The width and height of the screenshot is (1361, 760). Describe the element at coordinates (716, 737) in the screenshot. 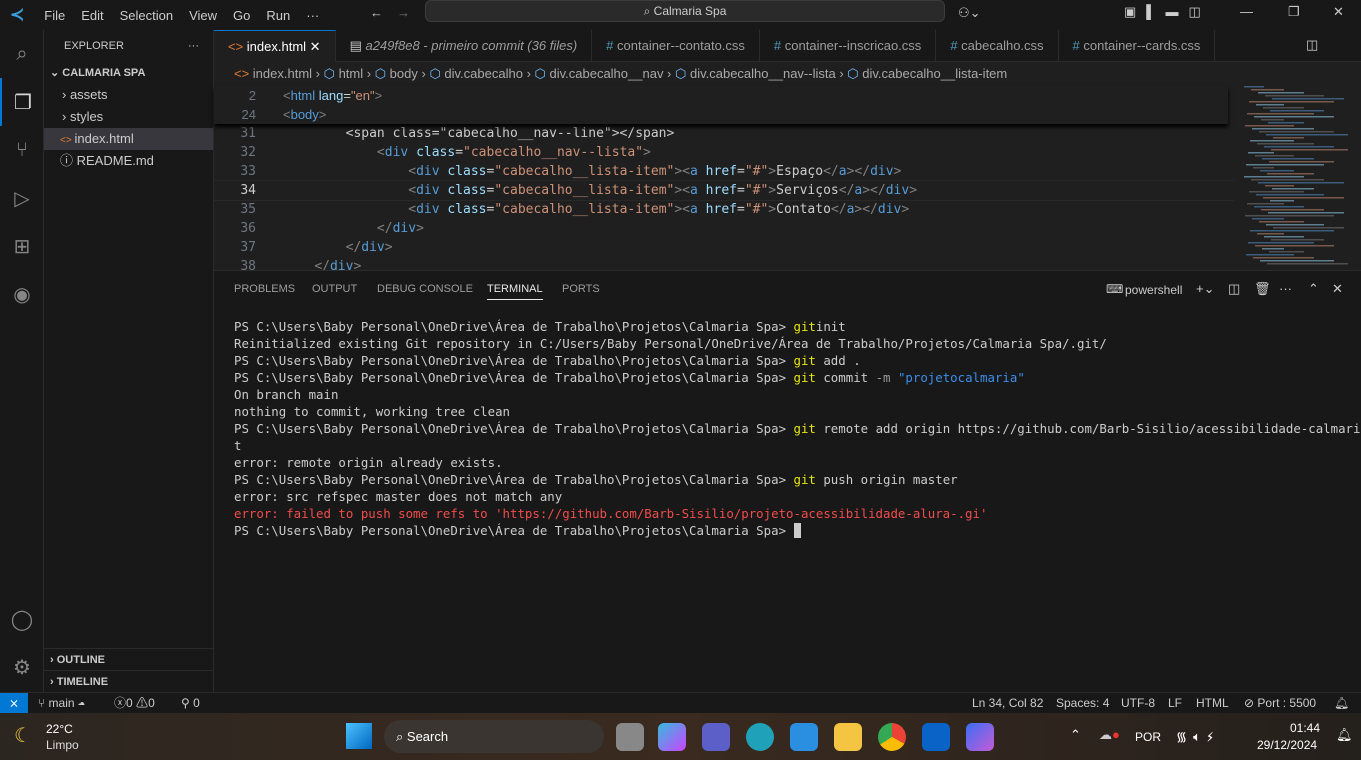

I see `teams-icon` at that location.